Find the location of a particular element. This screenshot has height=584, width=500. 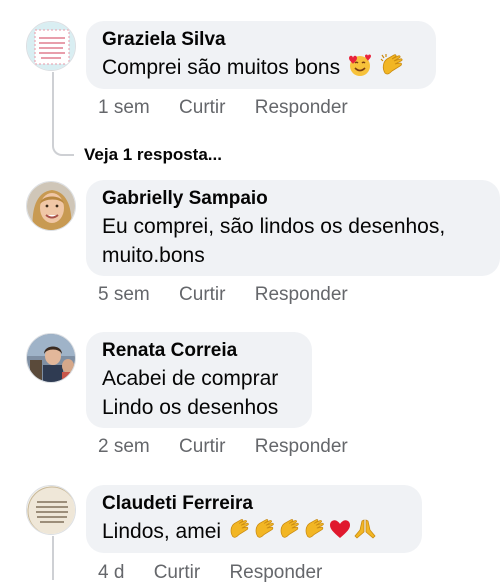

comment-text-line: Lindos, amei is located at coordinates (162, 531).